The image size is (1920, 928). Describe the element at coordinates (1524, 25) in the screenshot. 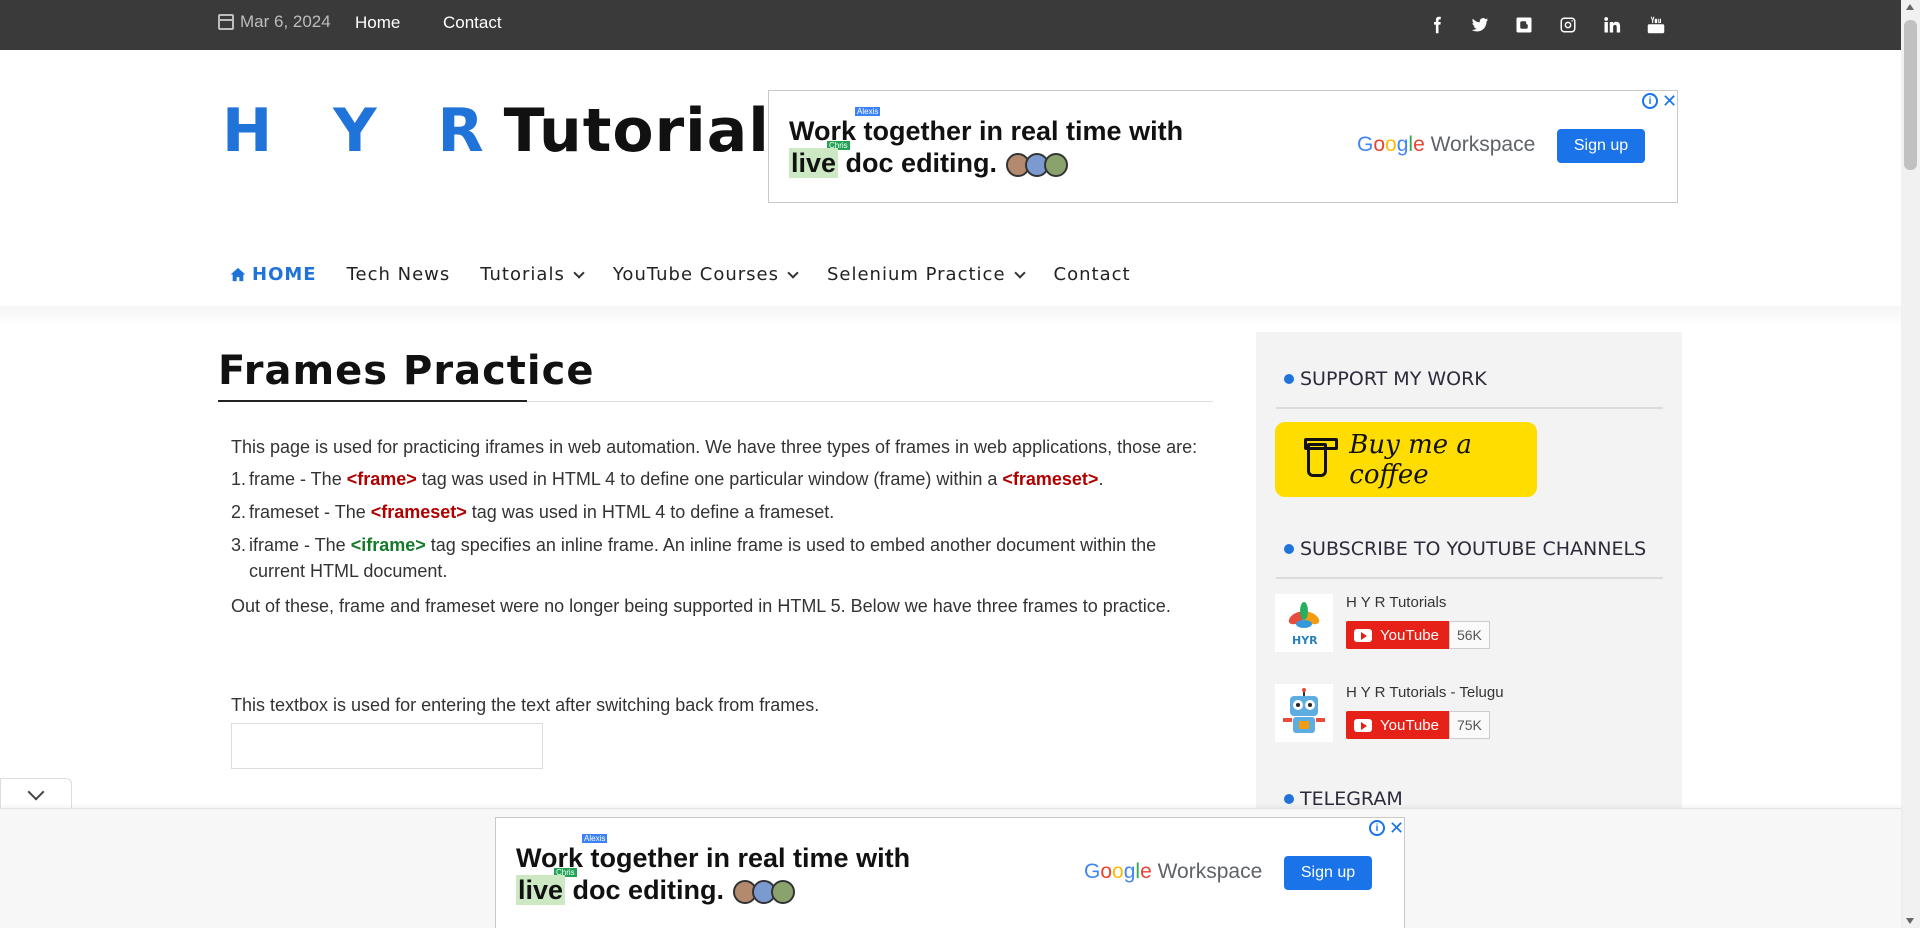

I see `blogger-icon` at that location.